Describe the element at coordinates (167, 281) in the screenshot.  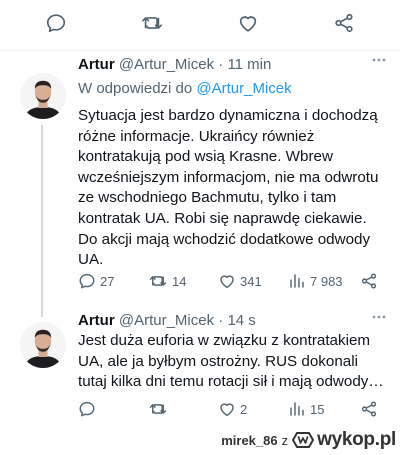
I see `retweet-button: 14` at that location.